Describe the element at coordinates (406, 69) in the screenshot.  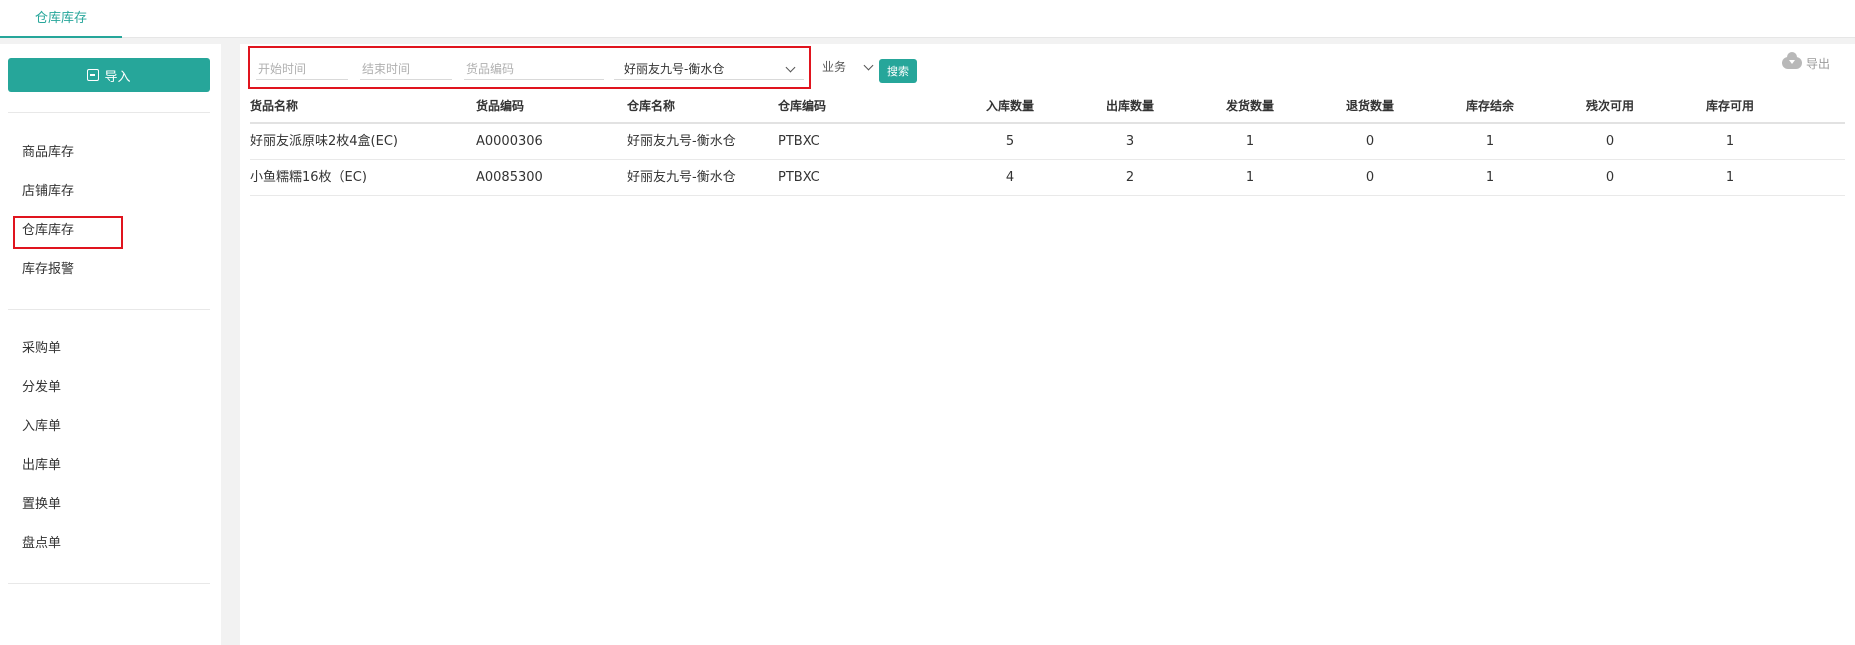
I see `end-time-input` at that location.